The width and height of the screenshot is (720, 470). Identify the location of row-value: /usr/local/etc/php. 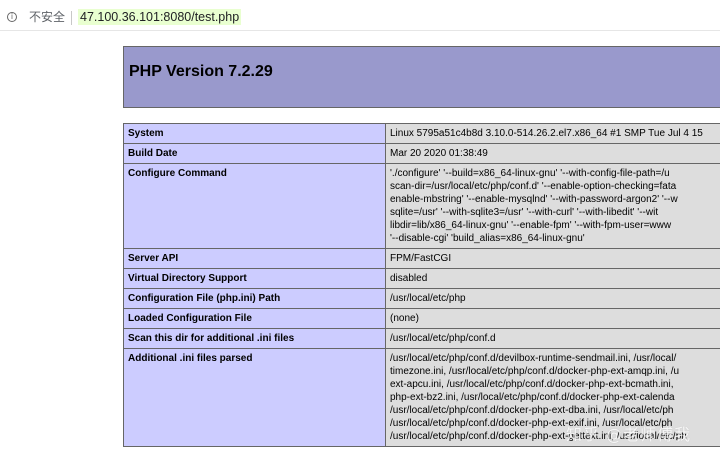
(552, 298).